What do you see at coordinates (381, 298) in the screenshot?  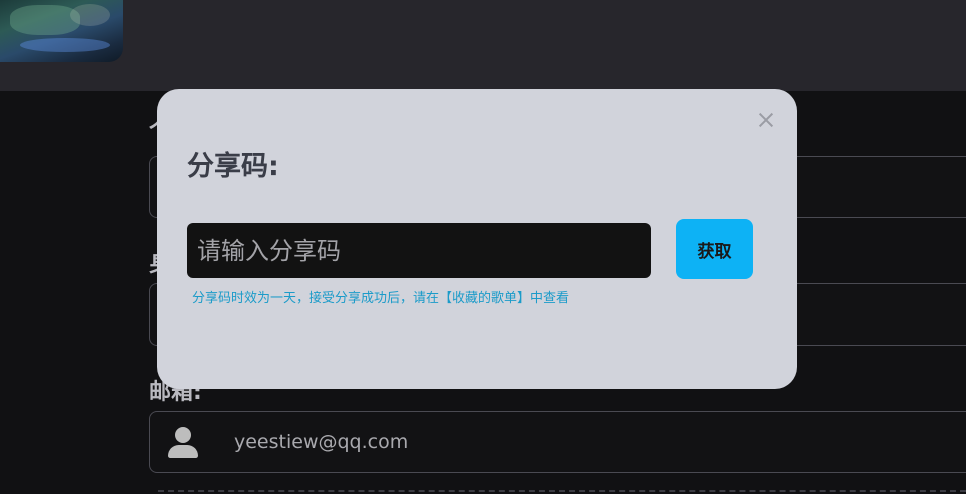 I see `share-code-hint: 分享码时效为一天，接受分享成功后，请在【收藏的歌单】中查看` at bounding box center [381, 298].